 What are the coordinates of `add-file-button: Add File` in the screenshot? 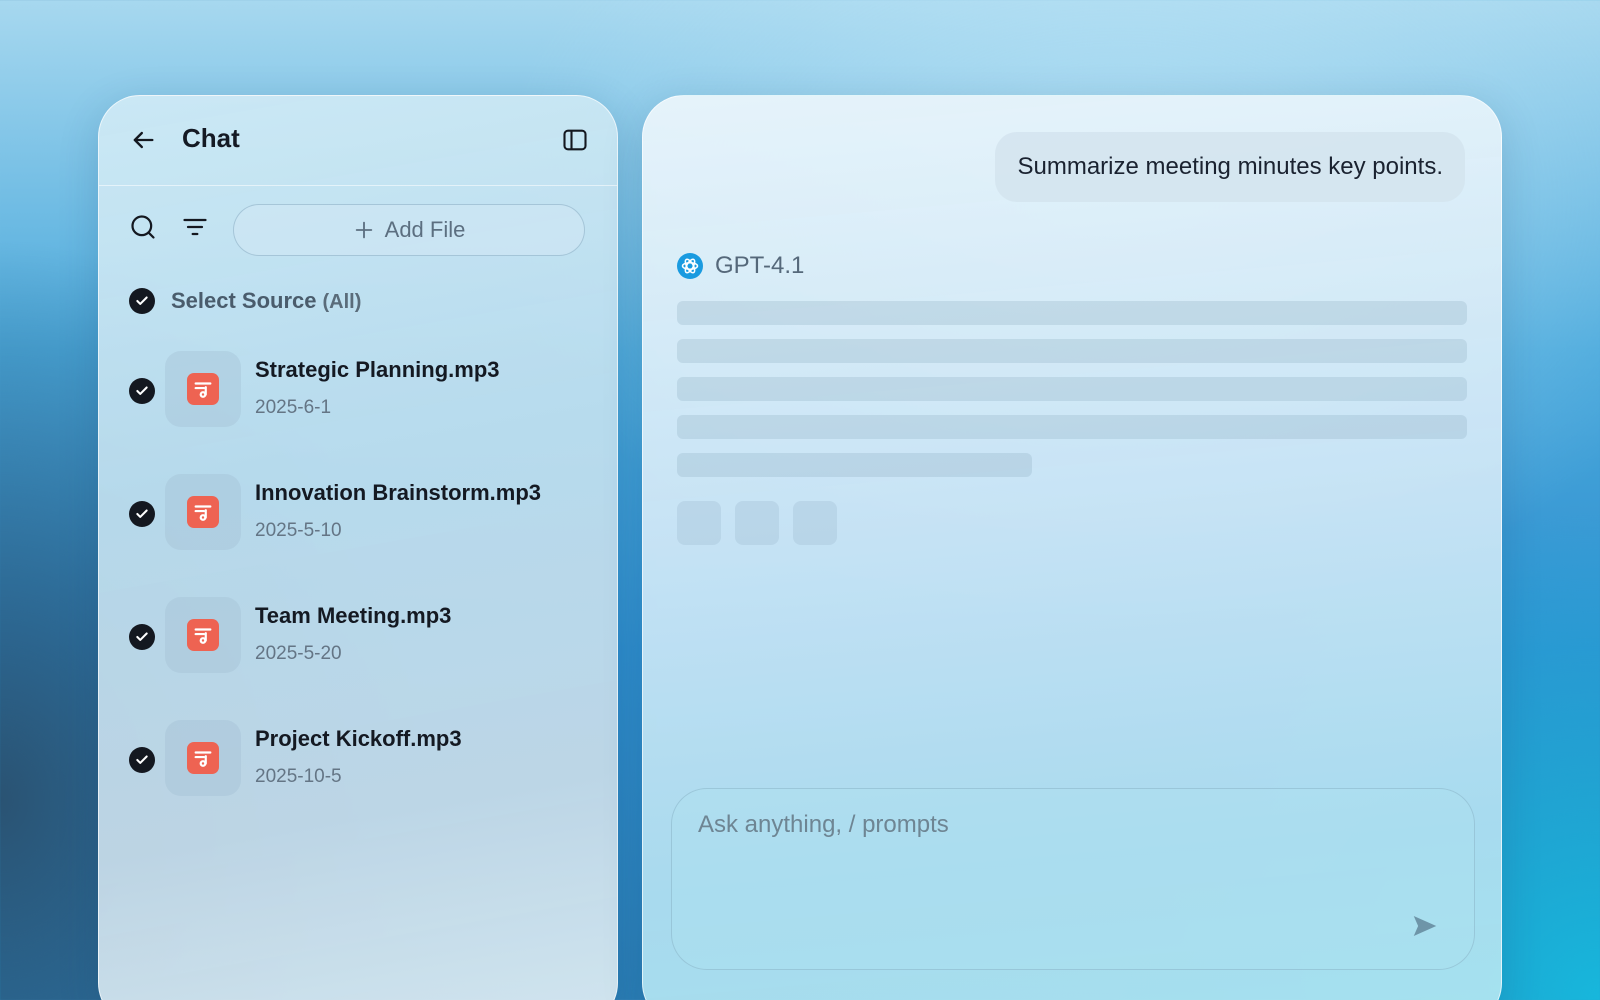 It's located at (409, 230).